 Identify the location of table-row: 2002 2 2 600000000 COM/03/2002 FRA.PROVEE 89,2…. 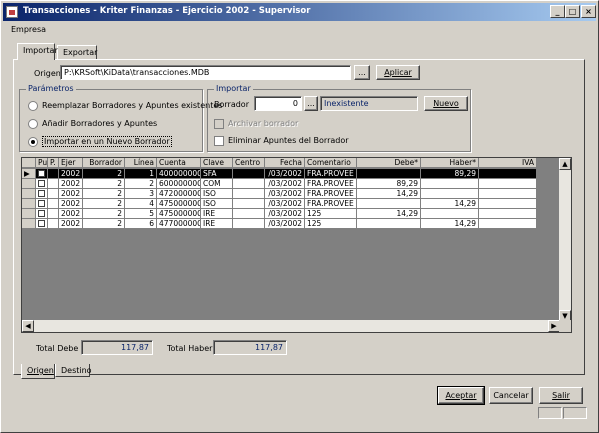
(291, 184).